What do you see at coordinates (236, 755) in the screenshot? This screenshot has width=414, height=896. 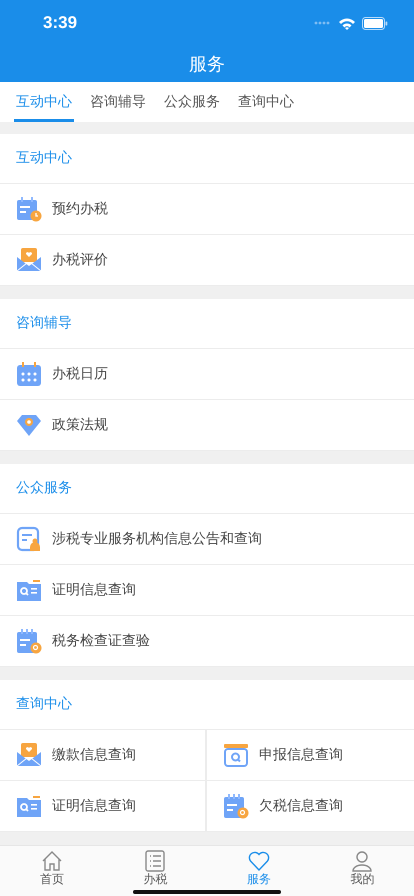 I see `window-search-icon` at bounding box center [236, 755].